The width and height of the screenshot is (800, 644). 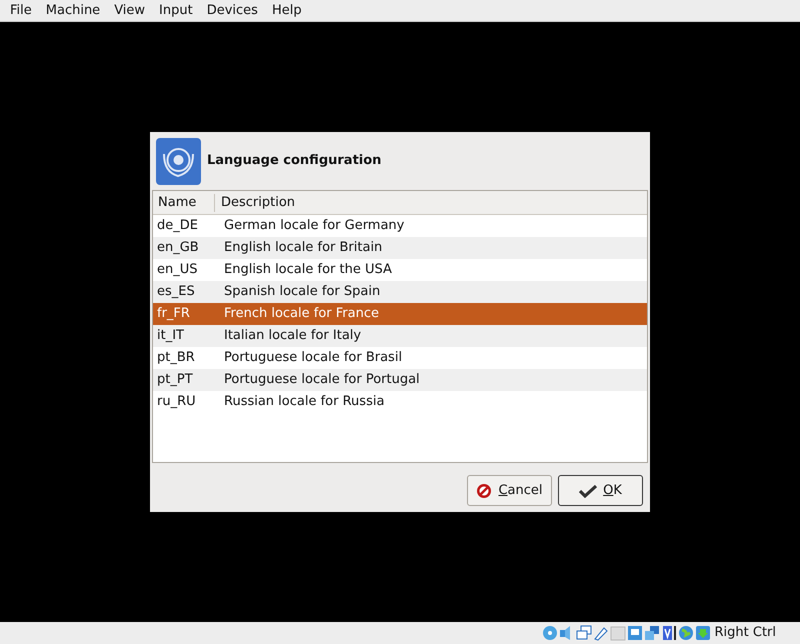 What do you see at coordinates (176, 292) in the screenshot?
I see `locale-code: es_ES` at bounding box center [176, 292].